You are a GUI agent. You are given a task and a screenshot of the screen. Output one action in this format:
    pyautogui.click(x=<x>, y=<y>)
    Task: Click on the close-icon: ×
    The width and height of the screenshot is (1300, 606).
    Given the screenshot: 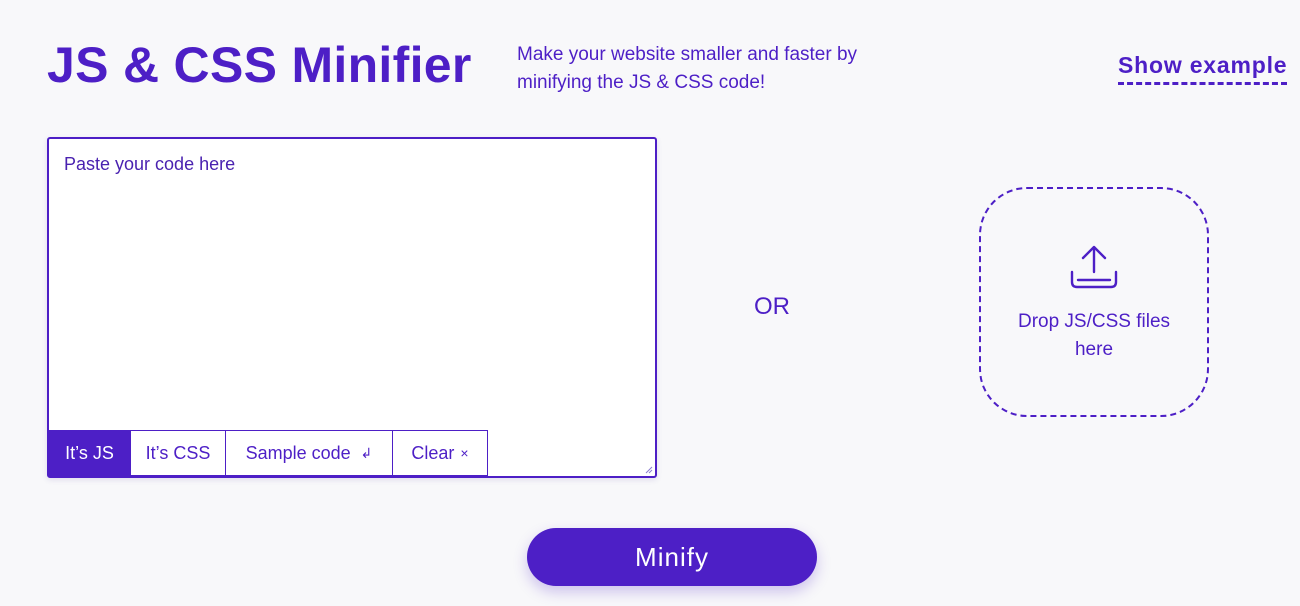 What is the action you would take?
    pyautogui.click(x=464, y=453)
    